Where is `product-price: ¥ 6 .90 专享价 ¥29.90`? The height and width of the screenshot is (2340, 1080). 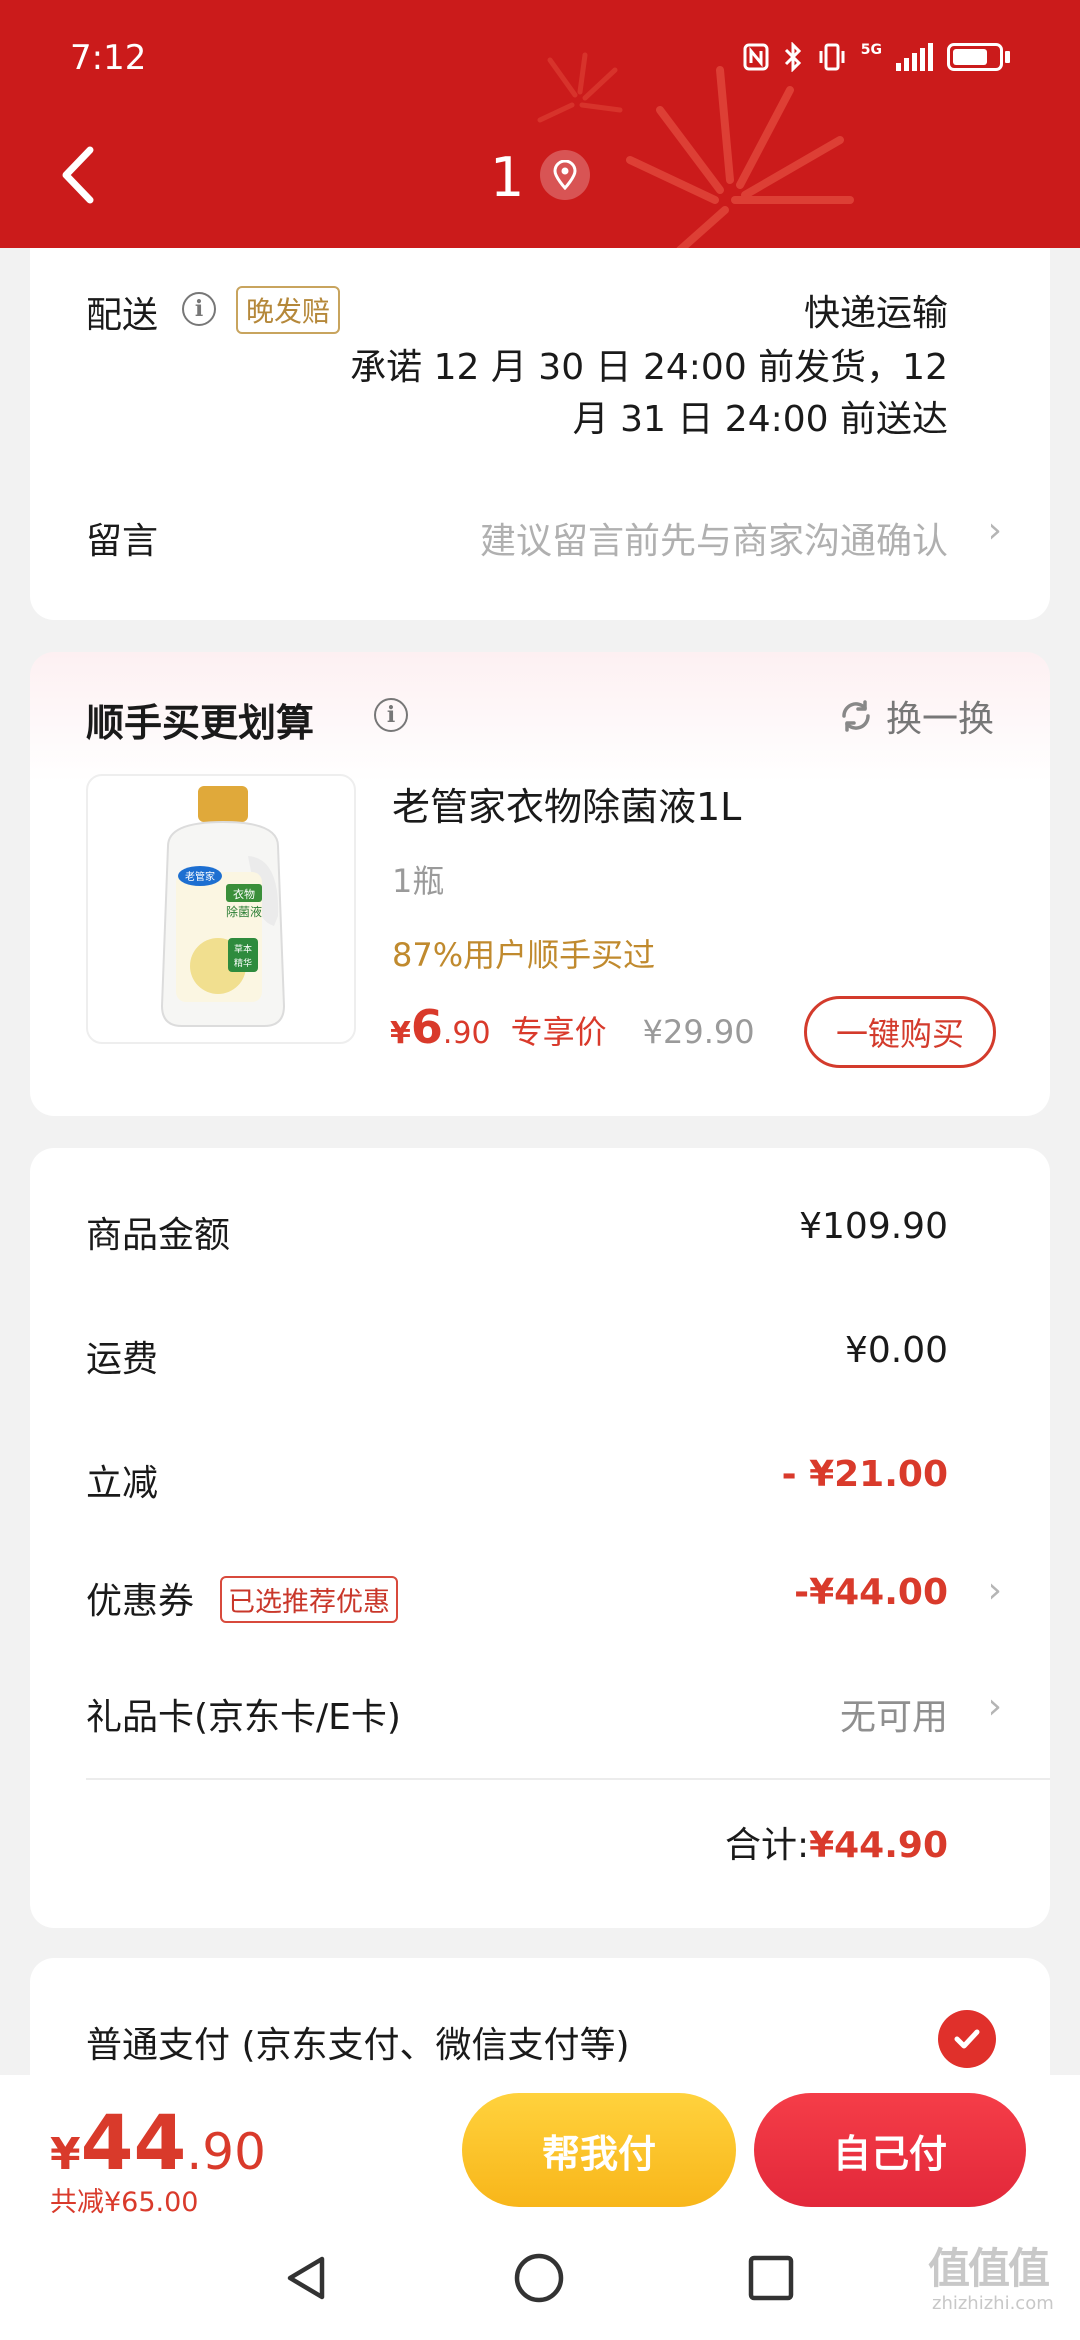
product-price: ¥ 6 .90 专享价 ¥29.90 is located at coordinates (572, 1027).